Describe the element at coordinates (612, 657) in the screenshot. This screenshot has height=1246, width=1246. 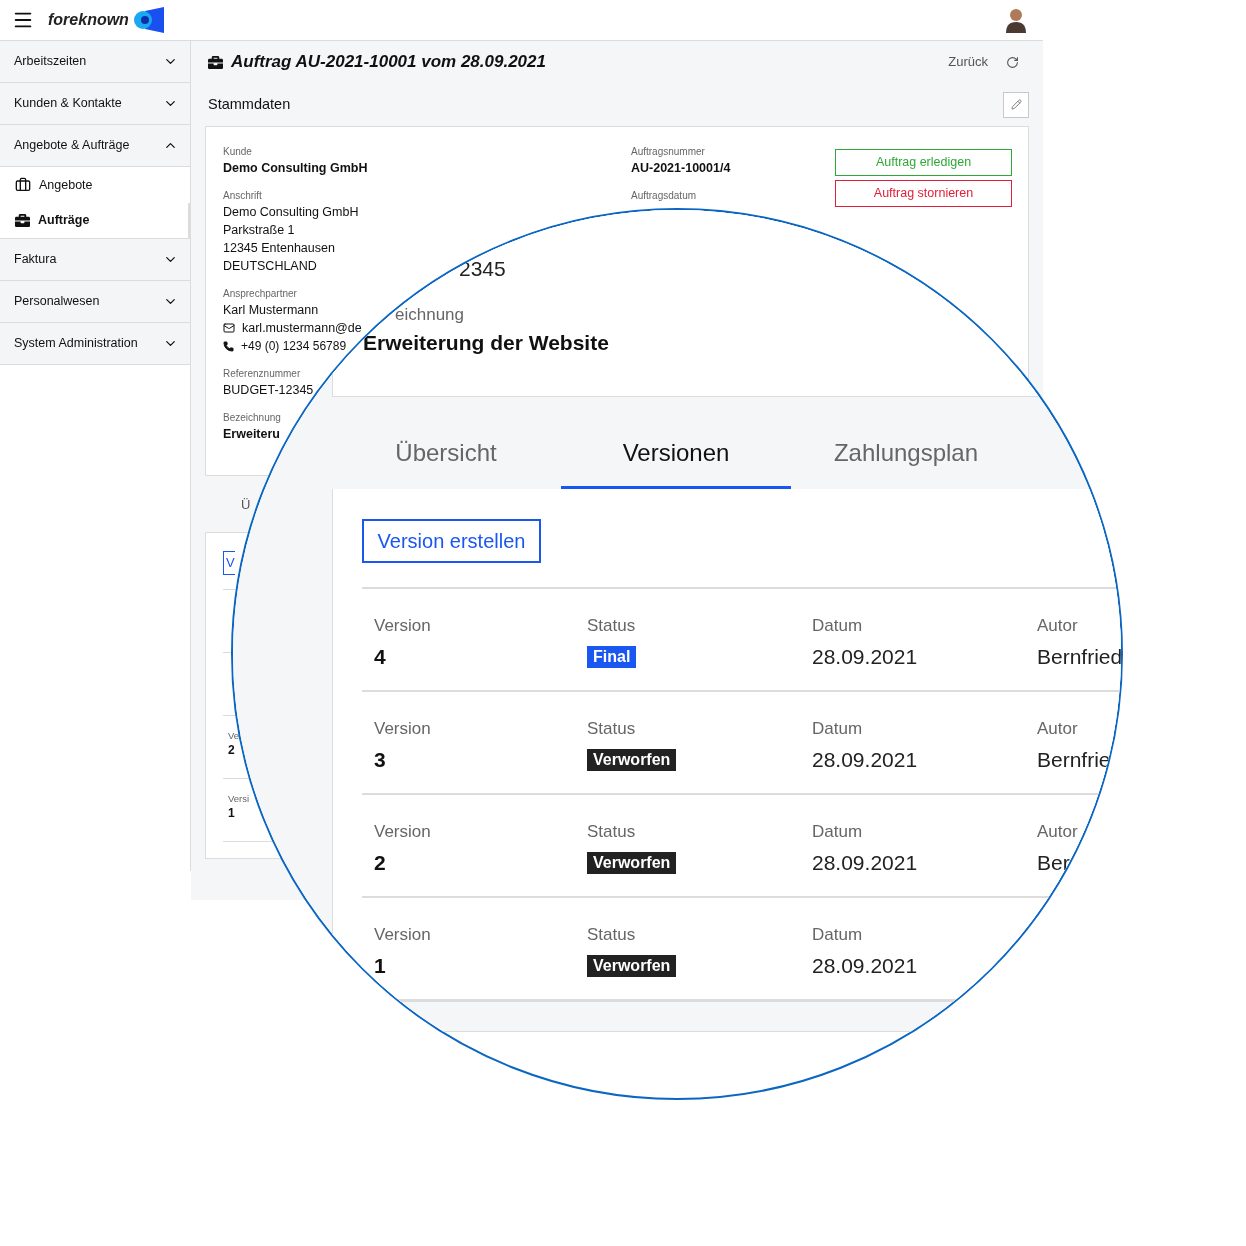
I see `status-badge: Final` at that location.